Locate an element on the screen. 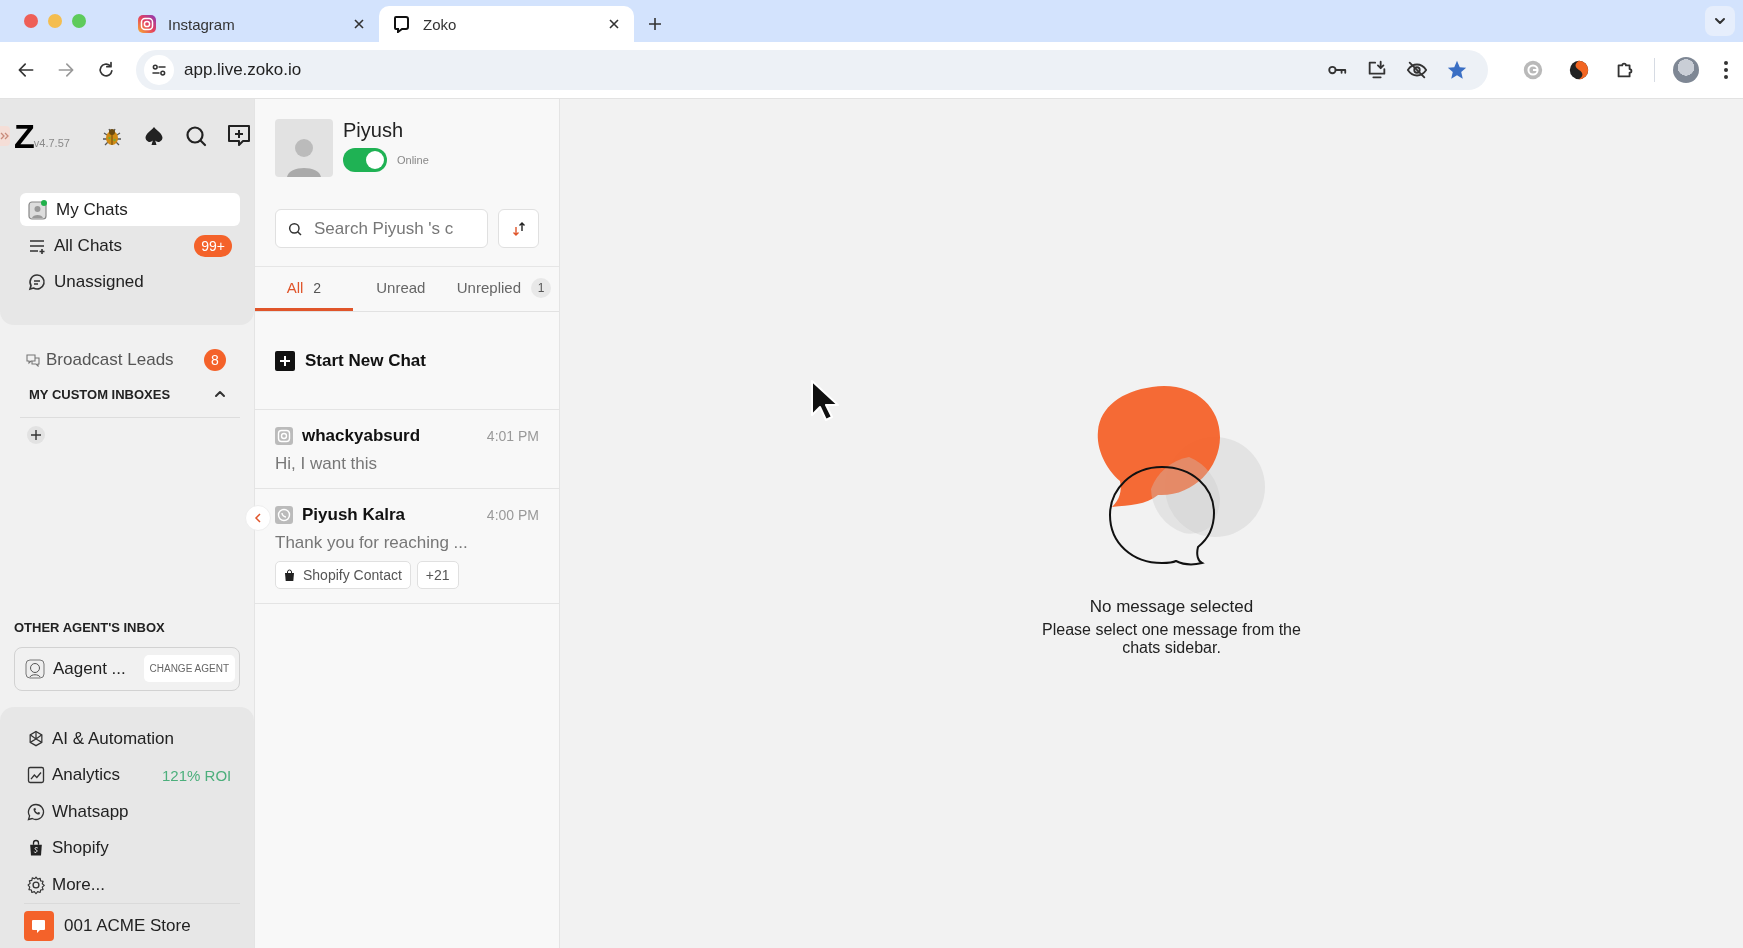 The image size is (1743, 948). new-chat-icon is located at coordinates (238, 136).